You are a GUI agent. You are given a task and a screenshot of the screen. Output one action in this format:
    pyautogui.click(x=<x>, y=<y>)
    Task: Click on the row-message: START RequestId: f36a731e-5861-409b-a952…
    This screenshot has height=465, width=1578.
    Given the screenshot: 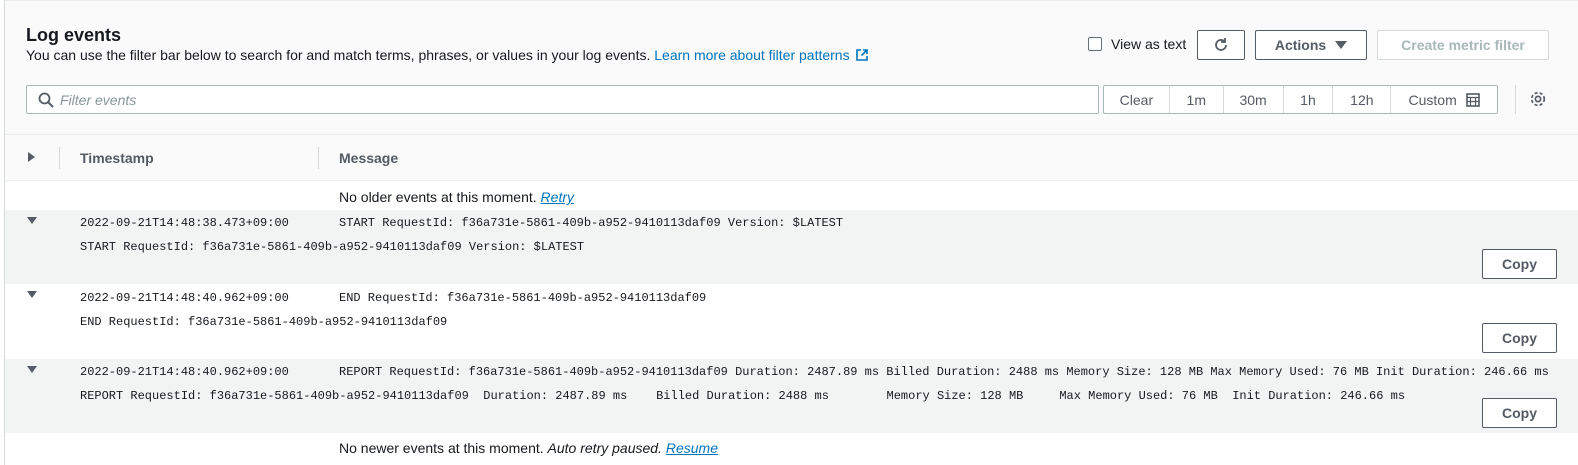 What is the action you would take?
    pyautogui.click(x=591, y=223)
    